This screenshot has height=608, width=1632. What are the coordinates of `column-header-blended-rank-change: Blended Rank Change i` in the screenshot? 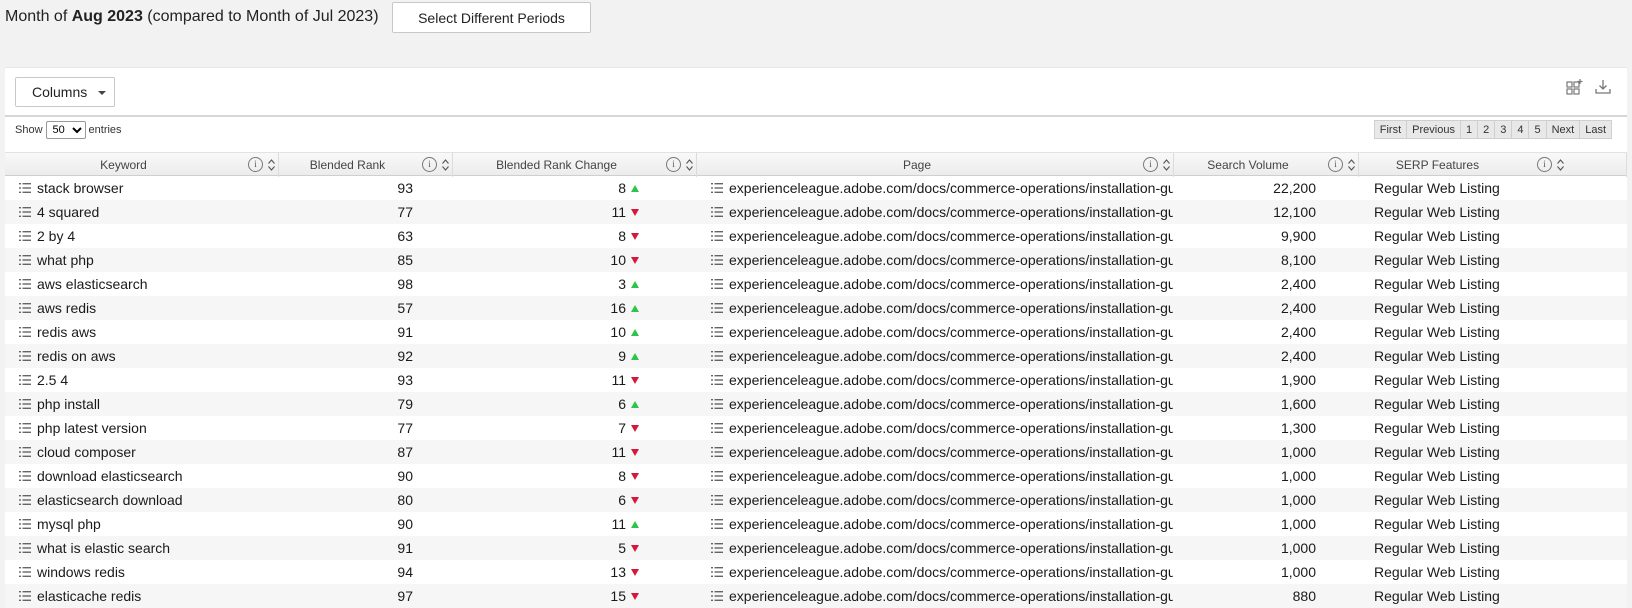 It's located at (575, 165).